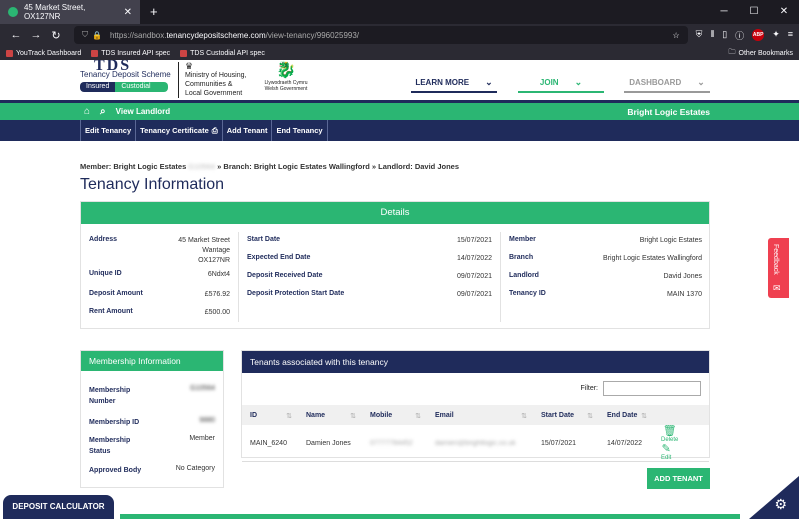  I want to click on bookmark-insured-api: TDS Insured API spec, so click(130, 53).